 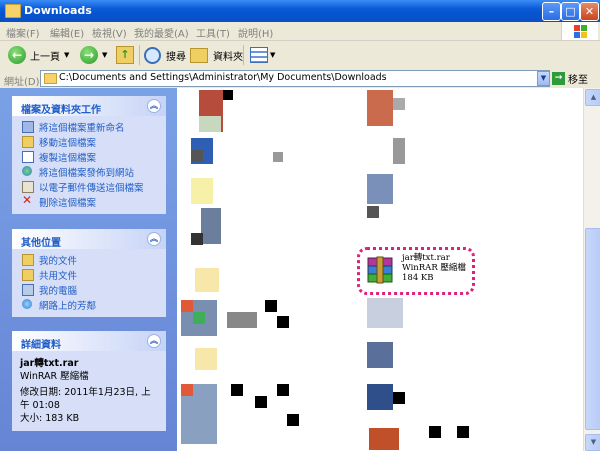 I want to click on detail-modified: 修改日期: 2011年1月23日, 上午 01:08, so click(x=85, y=399).